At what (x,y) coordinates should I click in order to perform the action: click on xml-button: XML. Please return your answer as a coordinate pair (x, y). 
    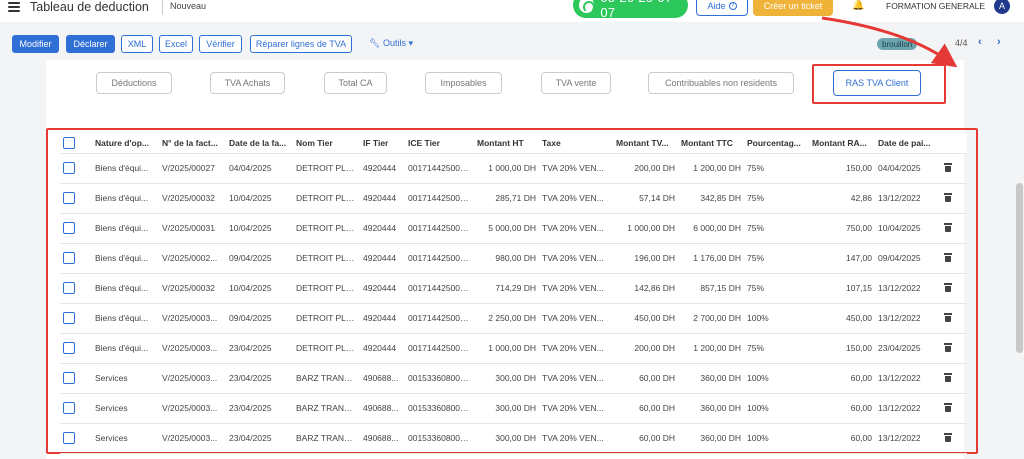
    Looking at the image, I should click on (137, 44).